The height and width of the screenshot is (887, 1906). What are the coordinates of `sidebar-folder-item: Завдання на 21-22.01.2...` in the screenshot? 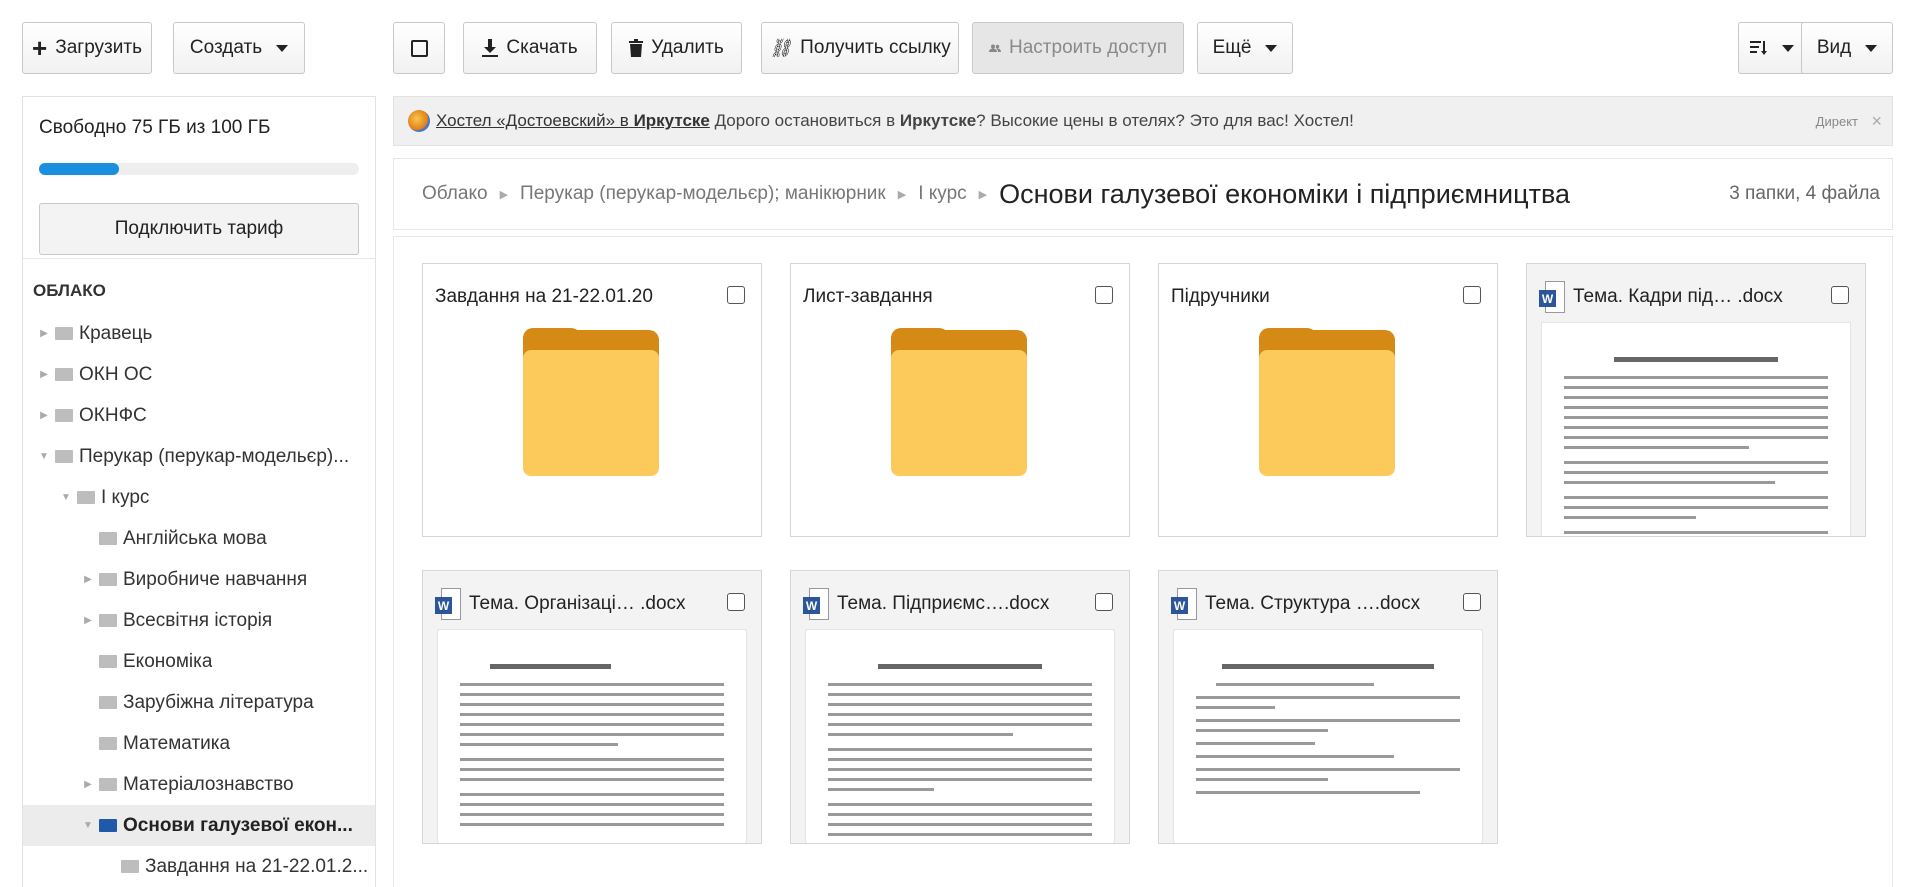 It's located at (199, 866).